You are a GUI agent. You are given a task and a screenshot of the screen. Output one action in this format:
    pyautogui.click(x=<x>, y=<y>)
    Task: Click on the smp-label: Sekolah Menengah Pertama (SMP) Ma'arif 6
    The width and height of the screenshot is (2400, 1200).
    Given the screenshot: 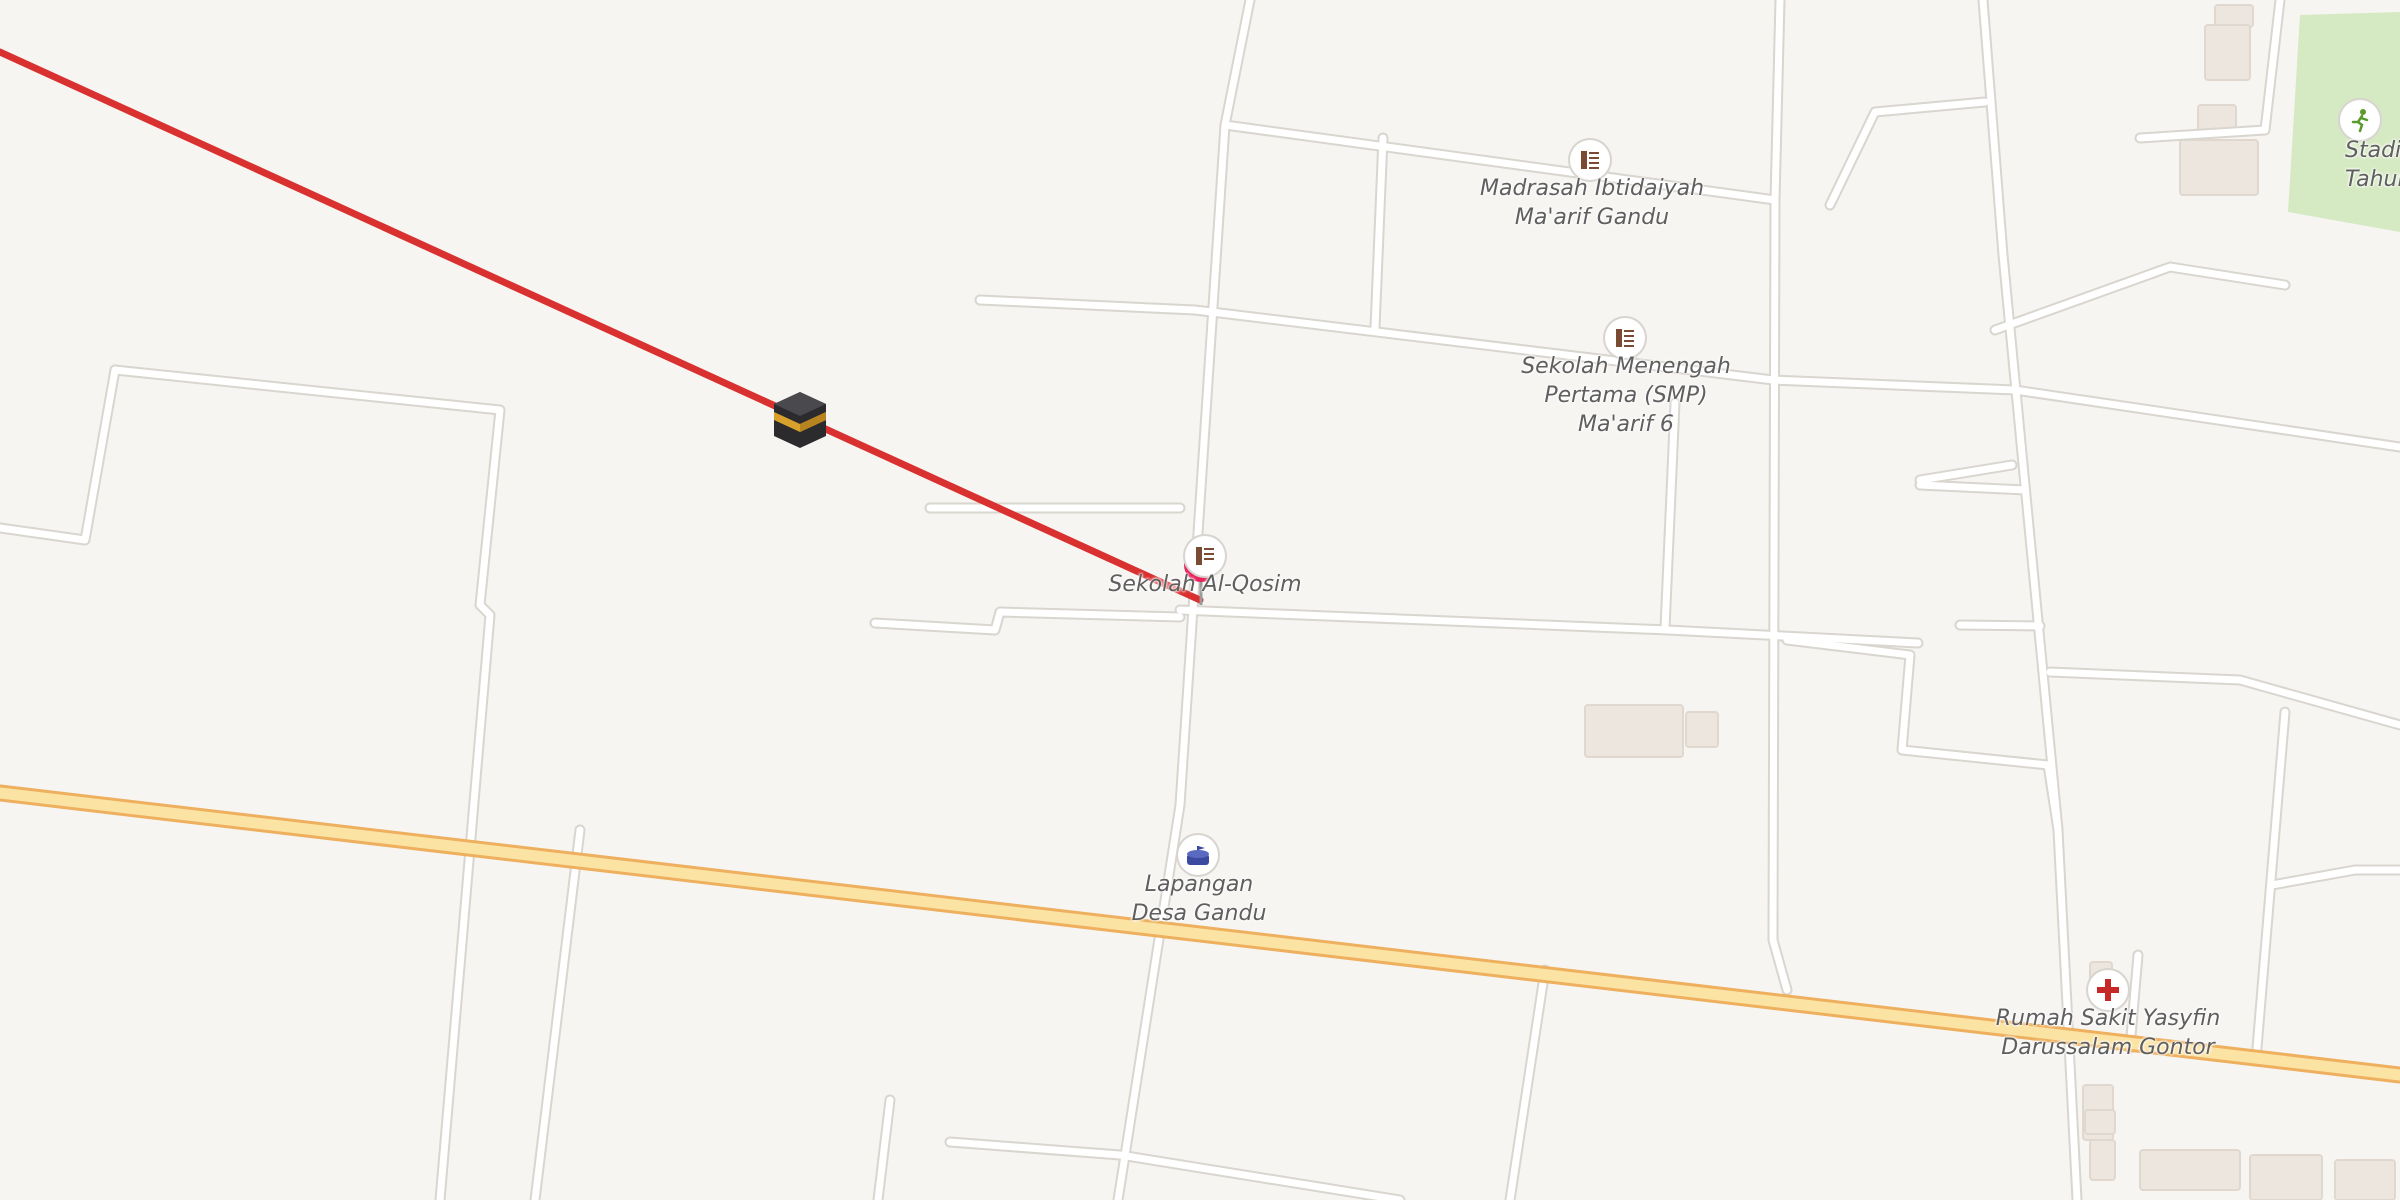 What is the action you would take?
    pyautogui.click(x=1626, y=395)
    